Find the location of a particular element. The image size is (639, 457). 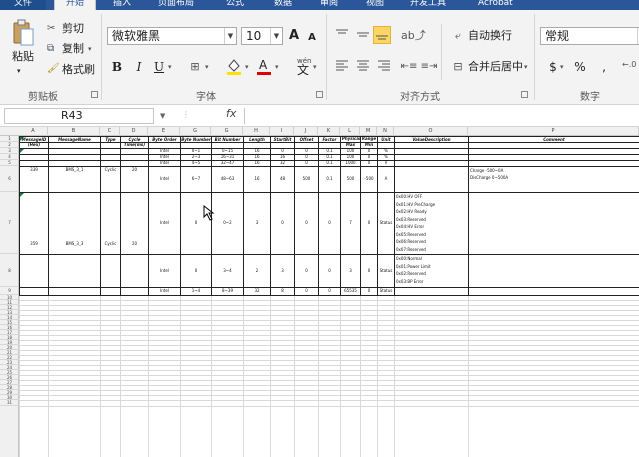

column-header: N is located at coordinates (385, 131).